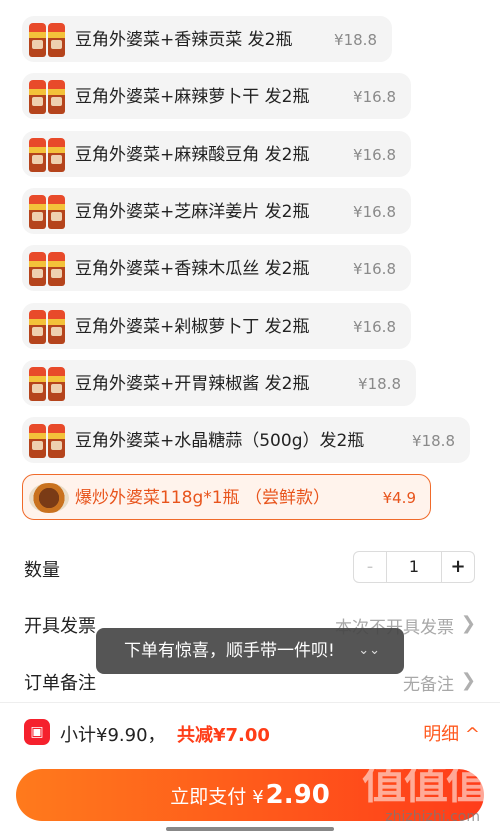 This screenshot has width=500, height=833. Describe the element at coordinates (192, 384) in the screenshot. I see `sku-option-label: 豆角外婆菜+开胃辣椒酱 发2瓶` at that location.